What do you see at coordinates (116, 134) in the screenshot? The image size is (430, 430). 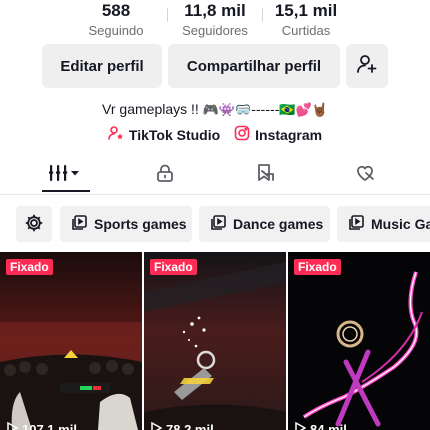 I see `tiktok-studio-icon` at bounding box center [116, 134].